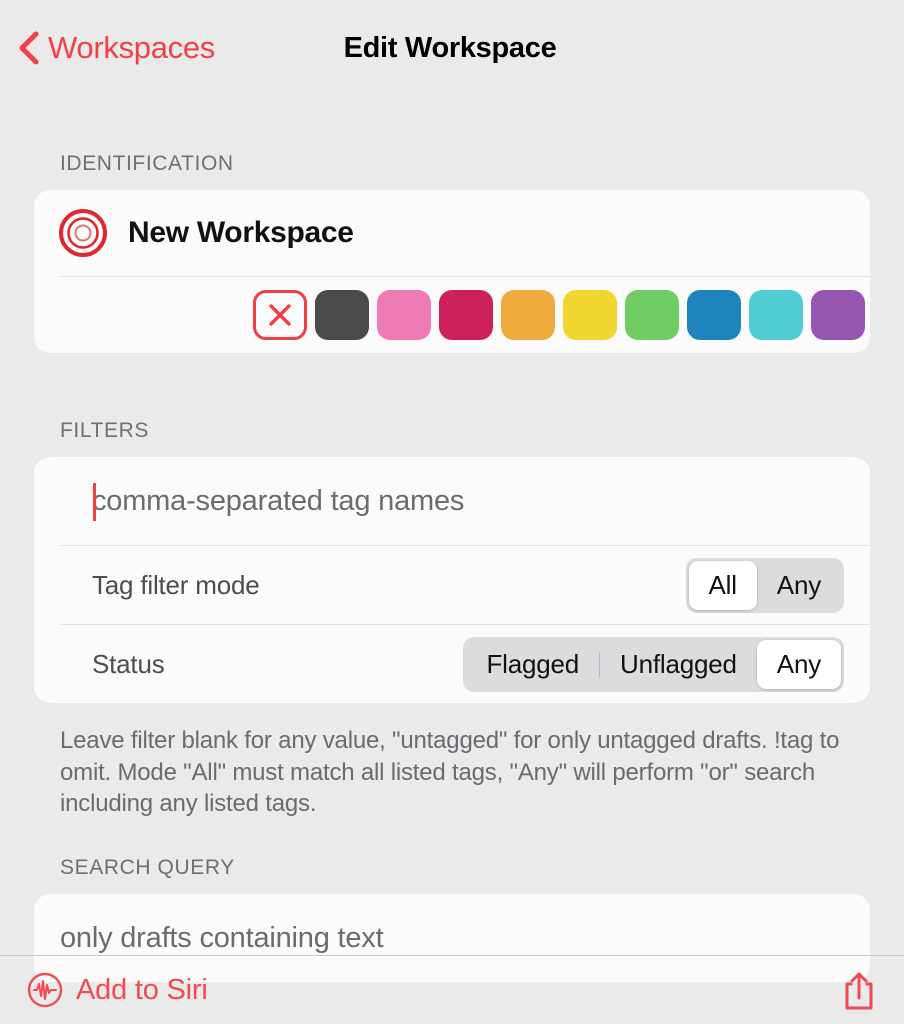 This screenshot has width=904, height=1024. Describe the element at coordinates (104, 430) in the screenshot. I see `filters-section-header: FILTERS` at that location.